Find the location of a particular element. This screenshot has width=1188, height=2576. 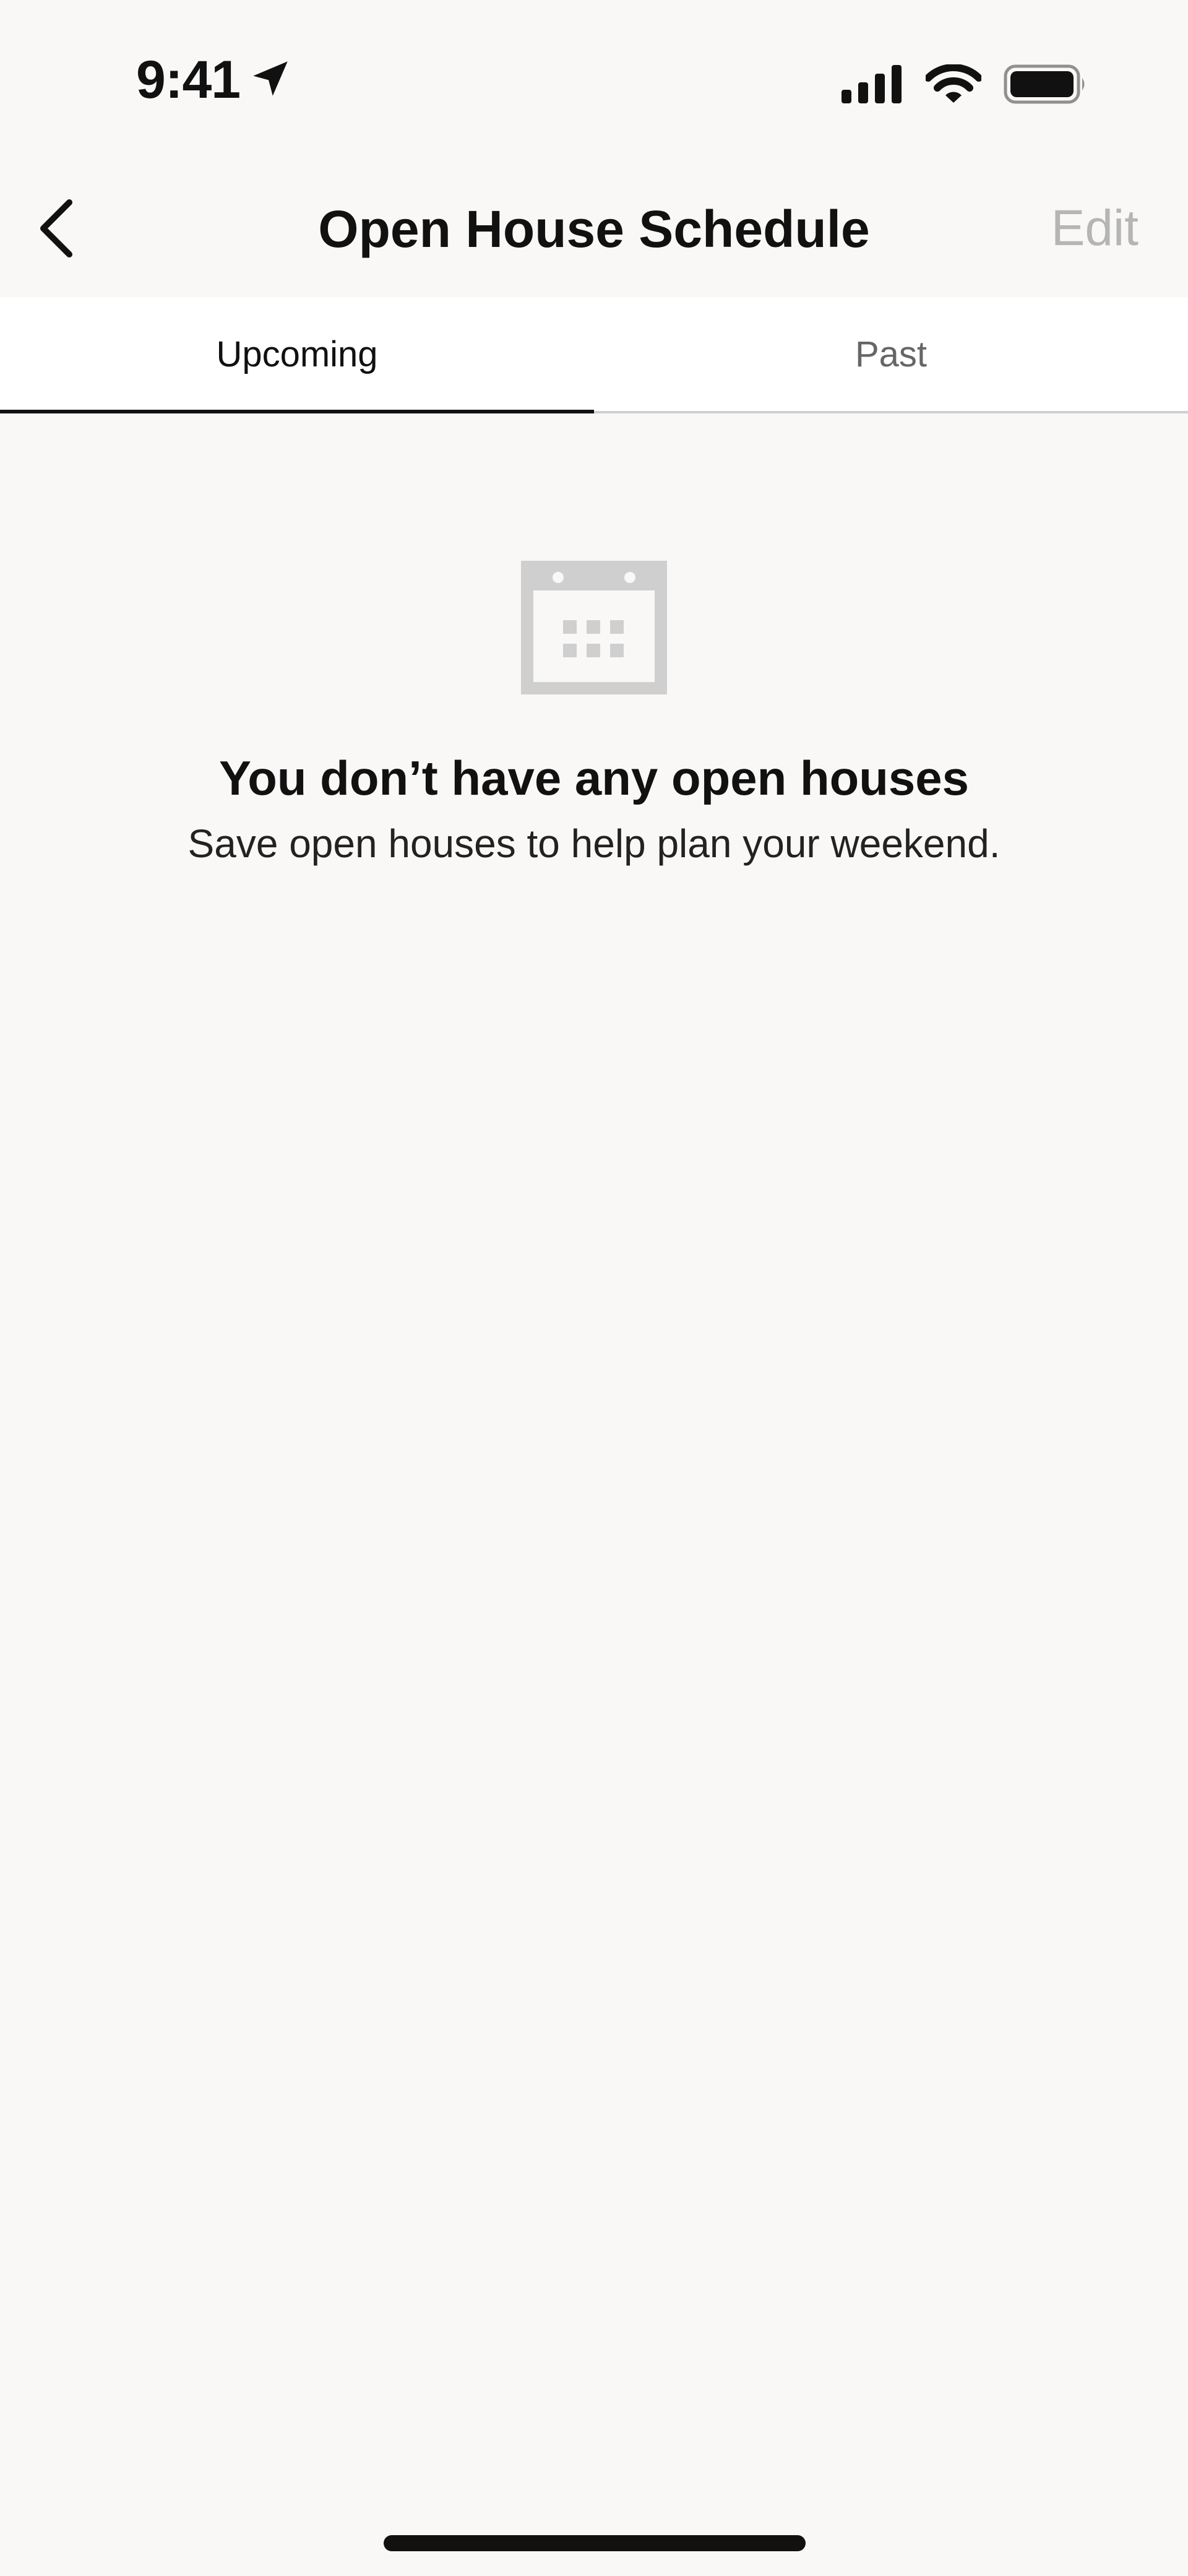

status-icons is located at coordinates (965, 85).